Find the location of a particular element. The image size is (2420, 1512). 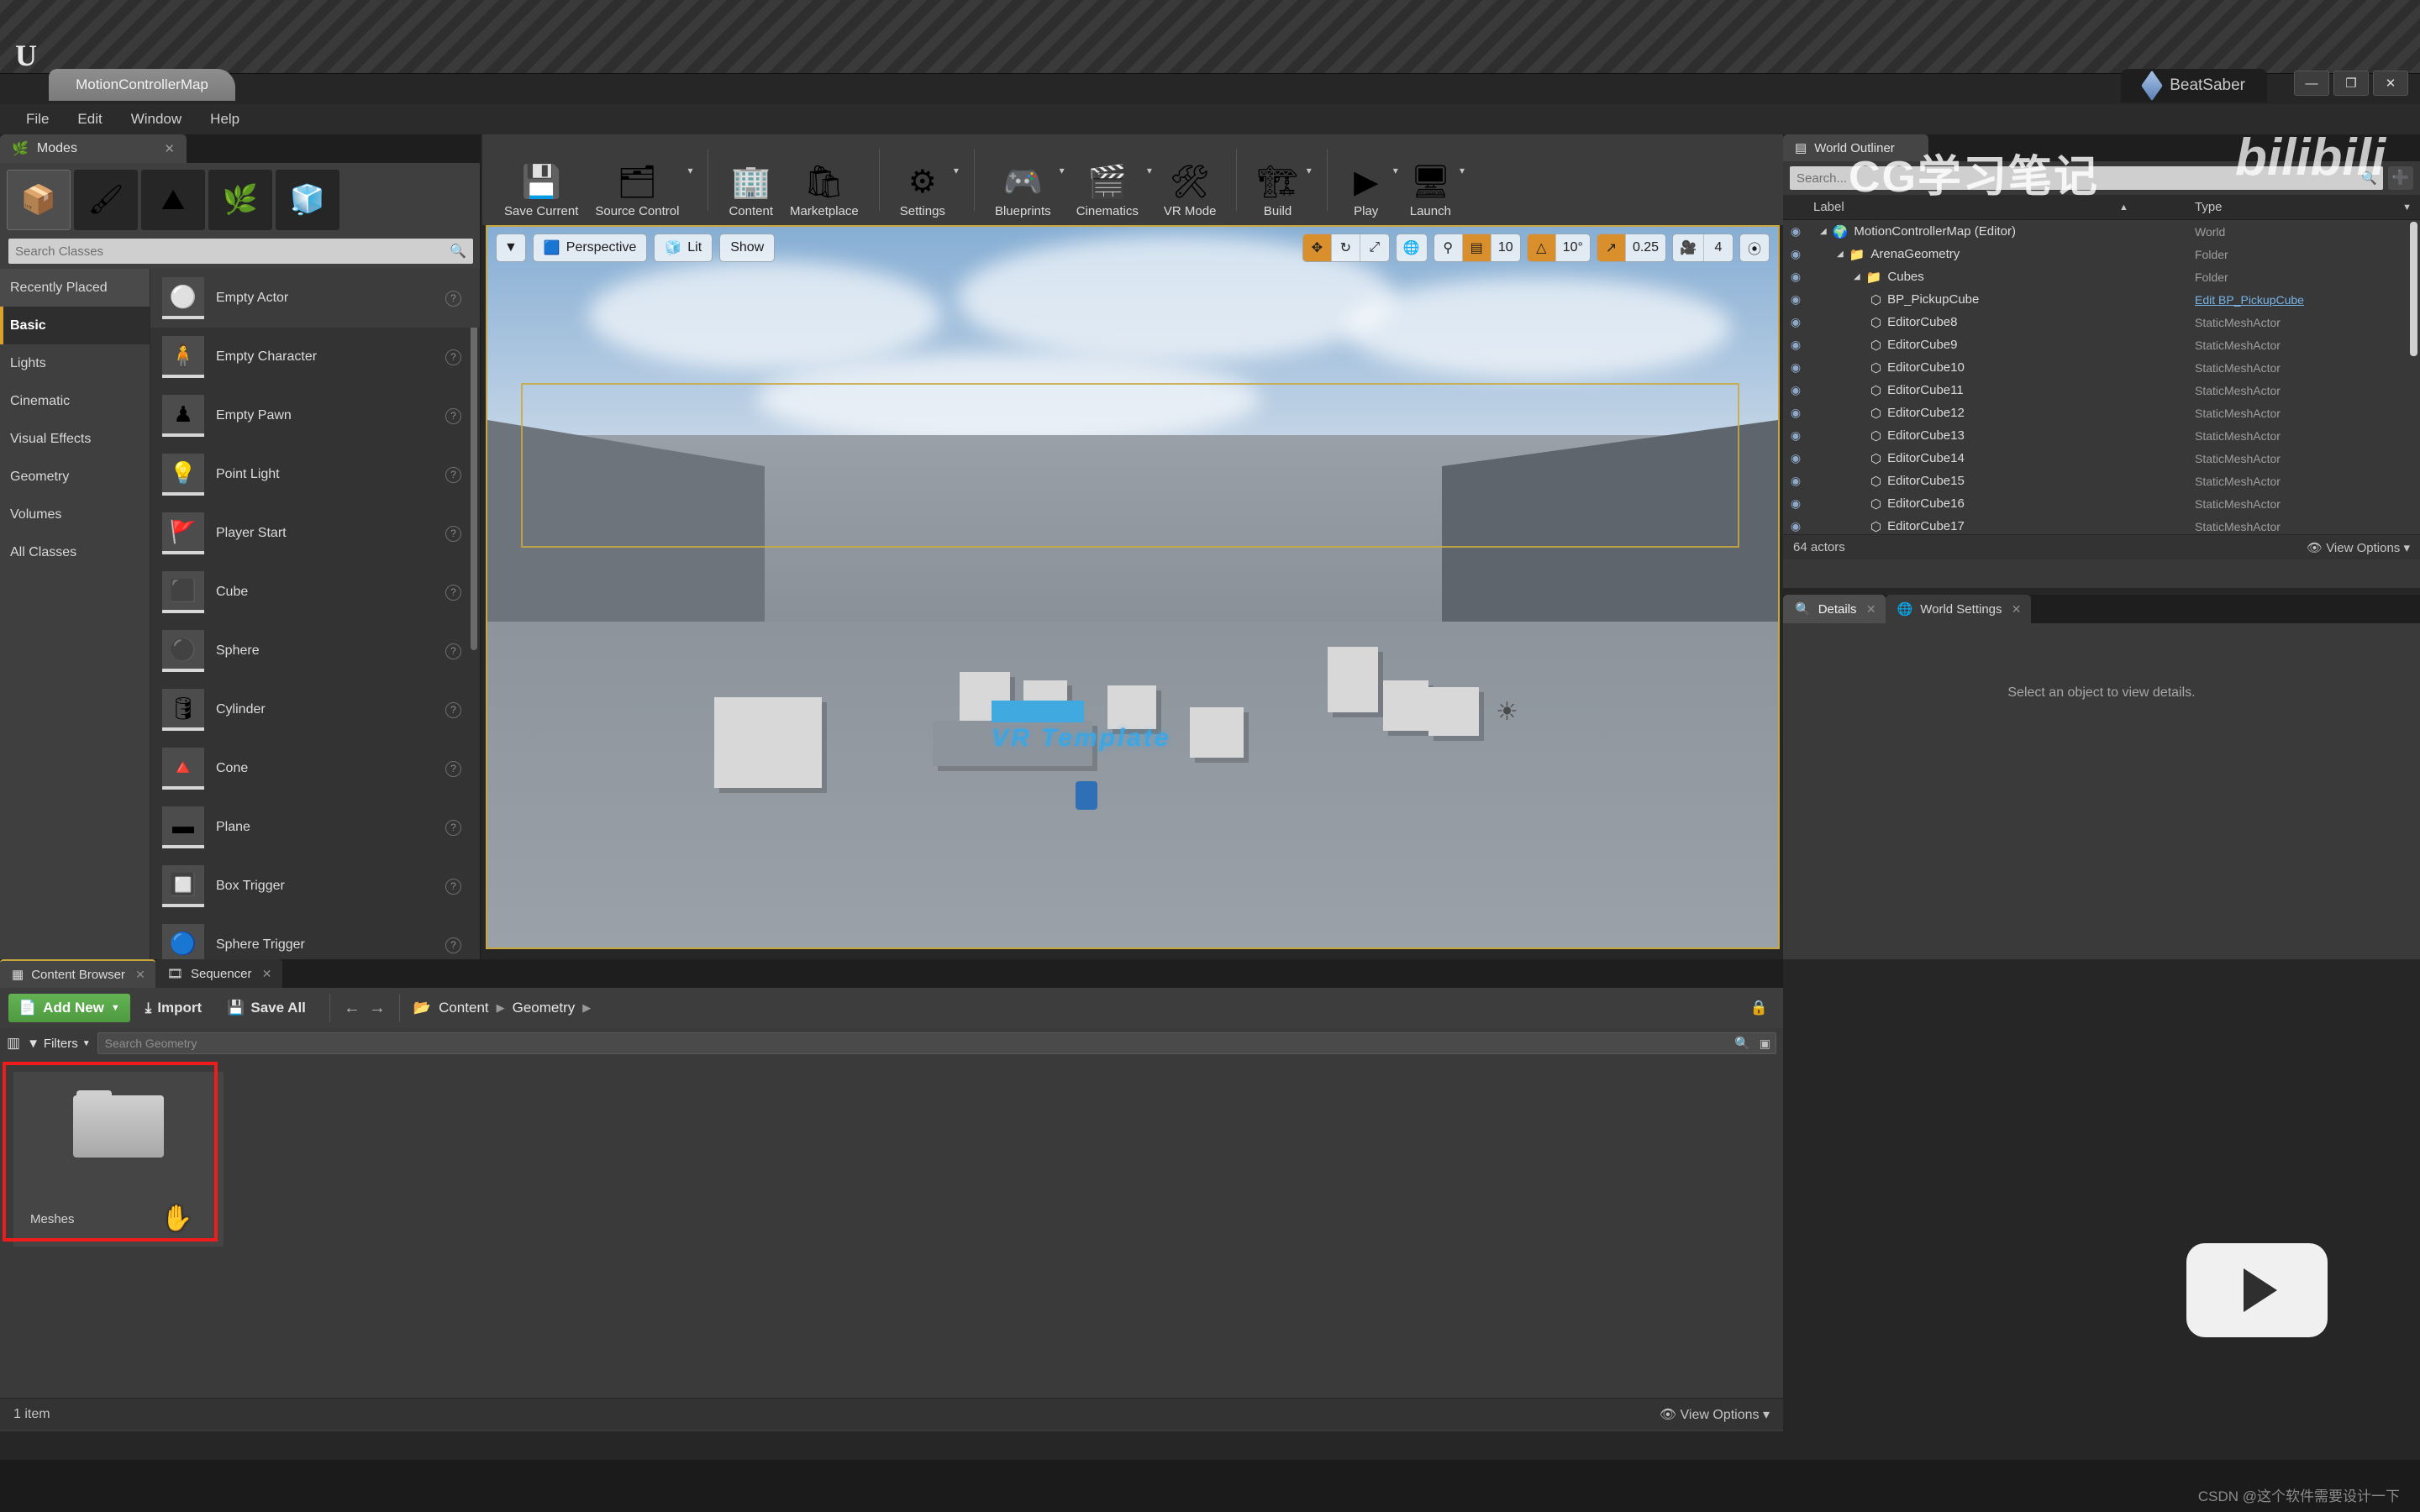

toolbar-launch-button: 🖥 Launch is located at coordinates (1431, 190).